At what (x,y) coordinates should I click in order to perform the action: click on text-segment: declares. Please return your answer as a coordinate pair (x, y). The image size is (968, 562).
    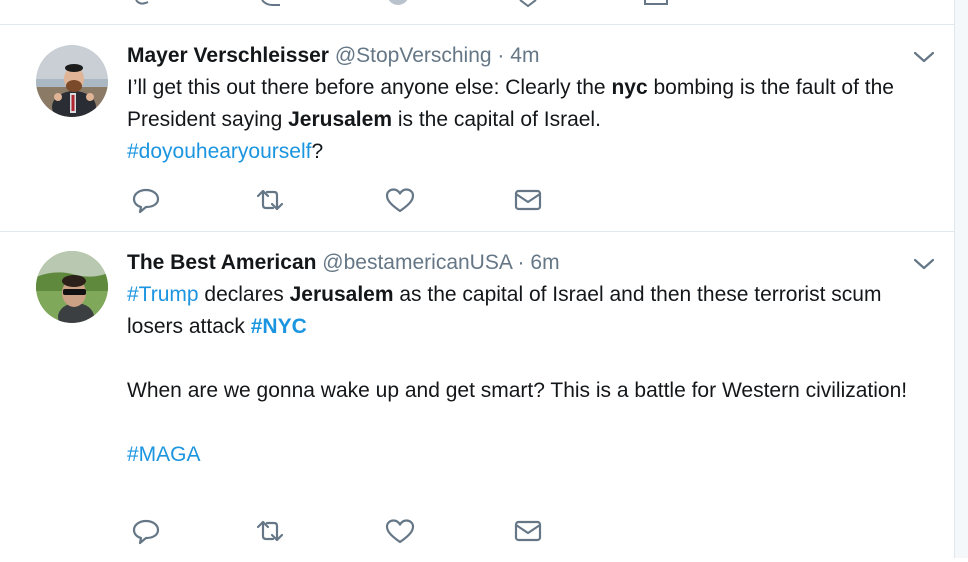
    Looking at the image, I should click on (244, 294).